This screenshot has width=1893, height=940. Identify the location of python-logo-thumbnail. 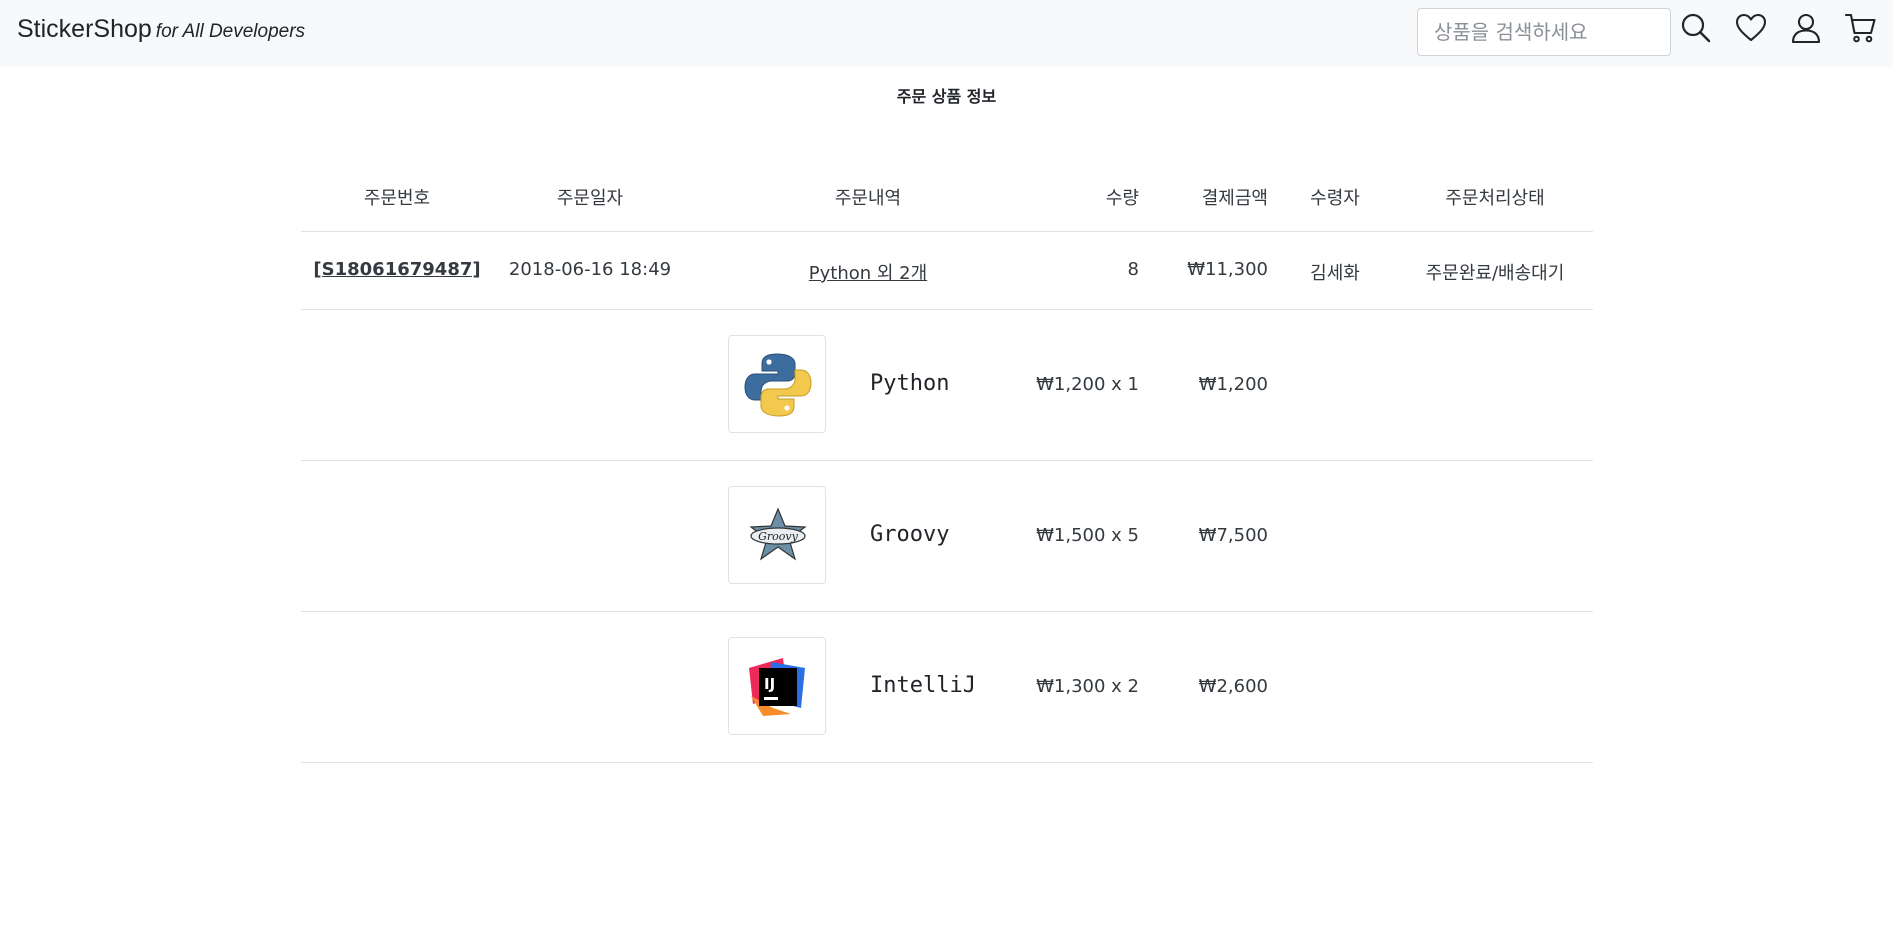
(777, 384).